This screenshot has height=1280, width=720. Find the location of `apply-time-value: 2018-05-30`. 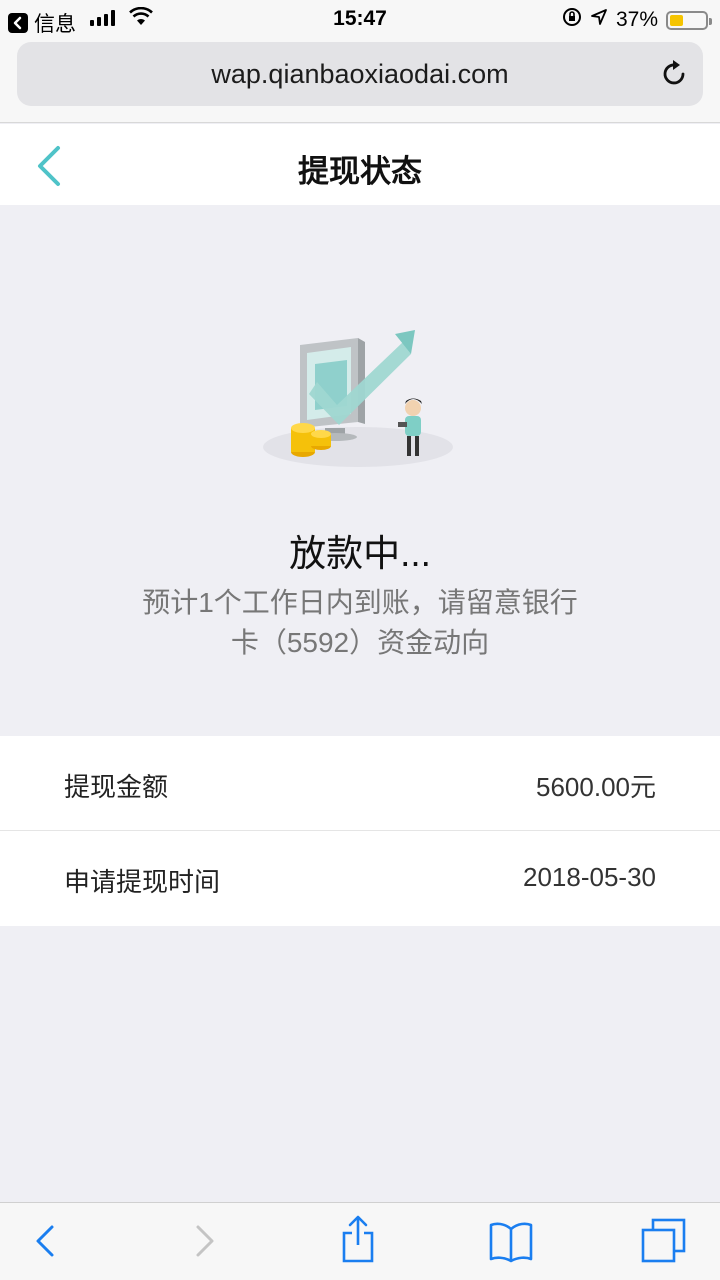

apply-time-value: 2018-05-30 is located at coordinates (589, 877).